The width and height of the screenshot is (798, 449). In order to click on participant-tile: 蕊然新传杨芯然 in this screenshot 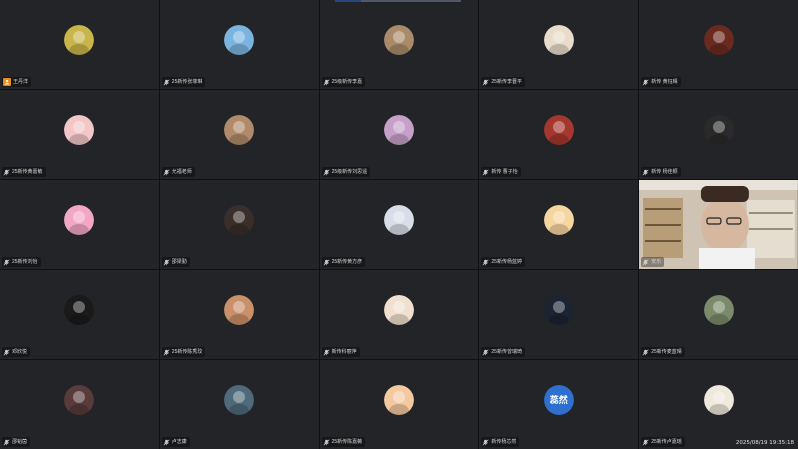, I will do `click(559, 404)`.